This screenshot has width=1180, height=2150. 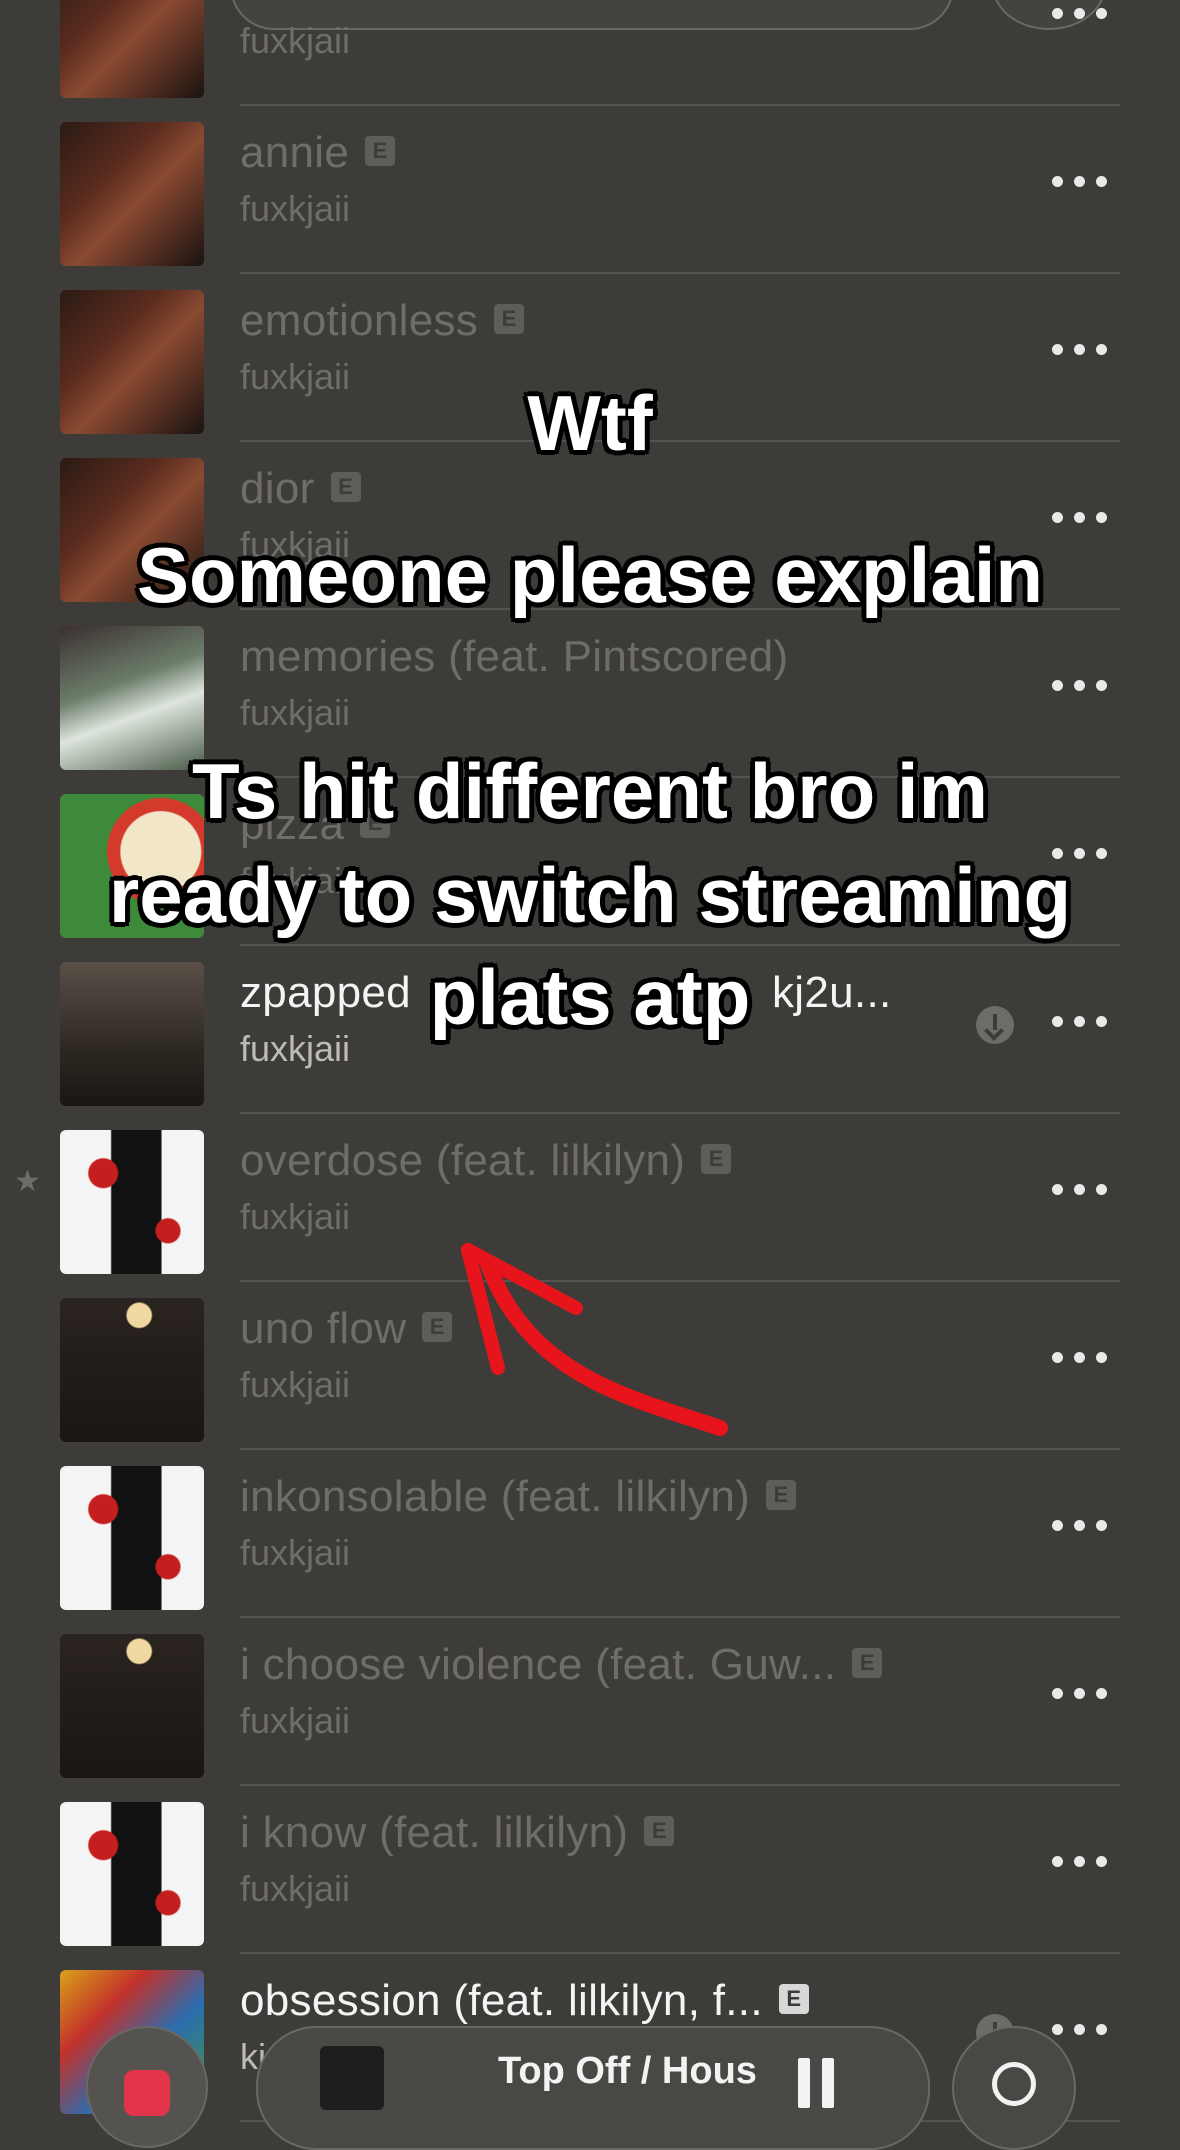 I want to click on now-playing-title: Top Off / Hous, so click(x=627, y=2071).